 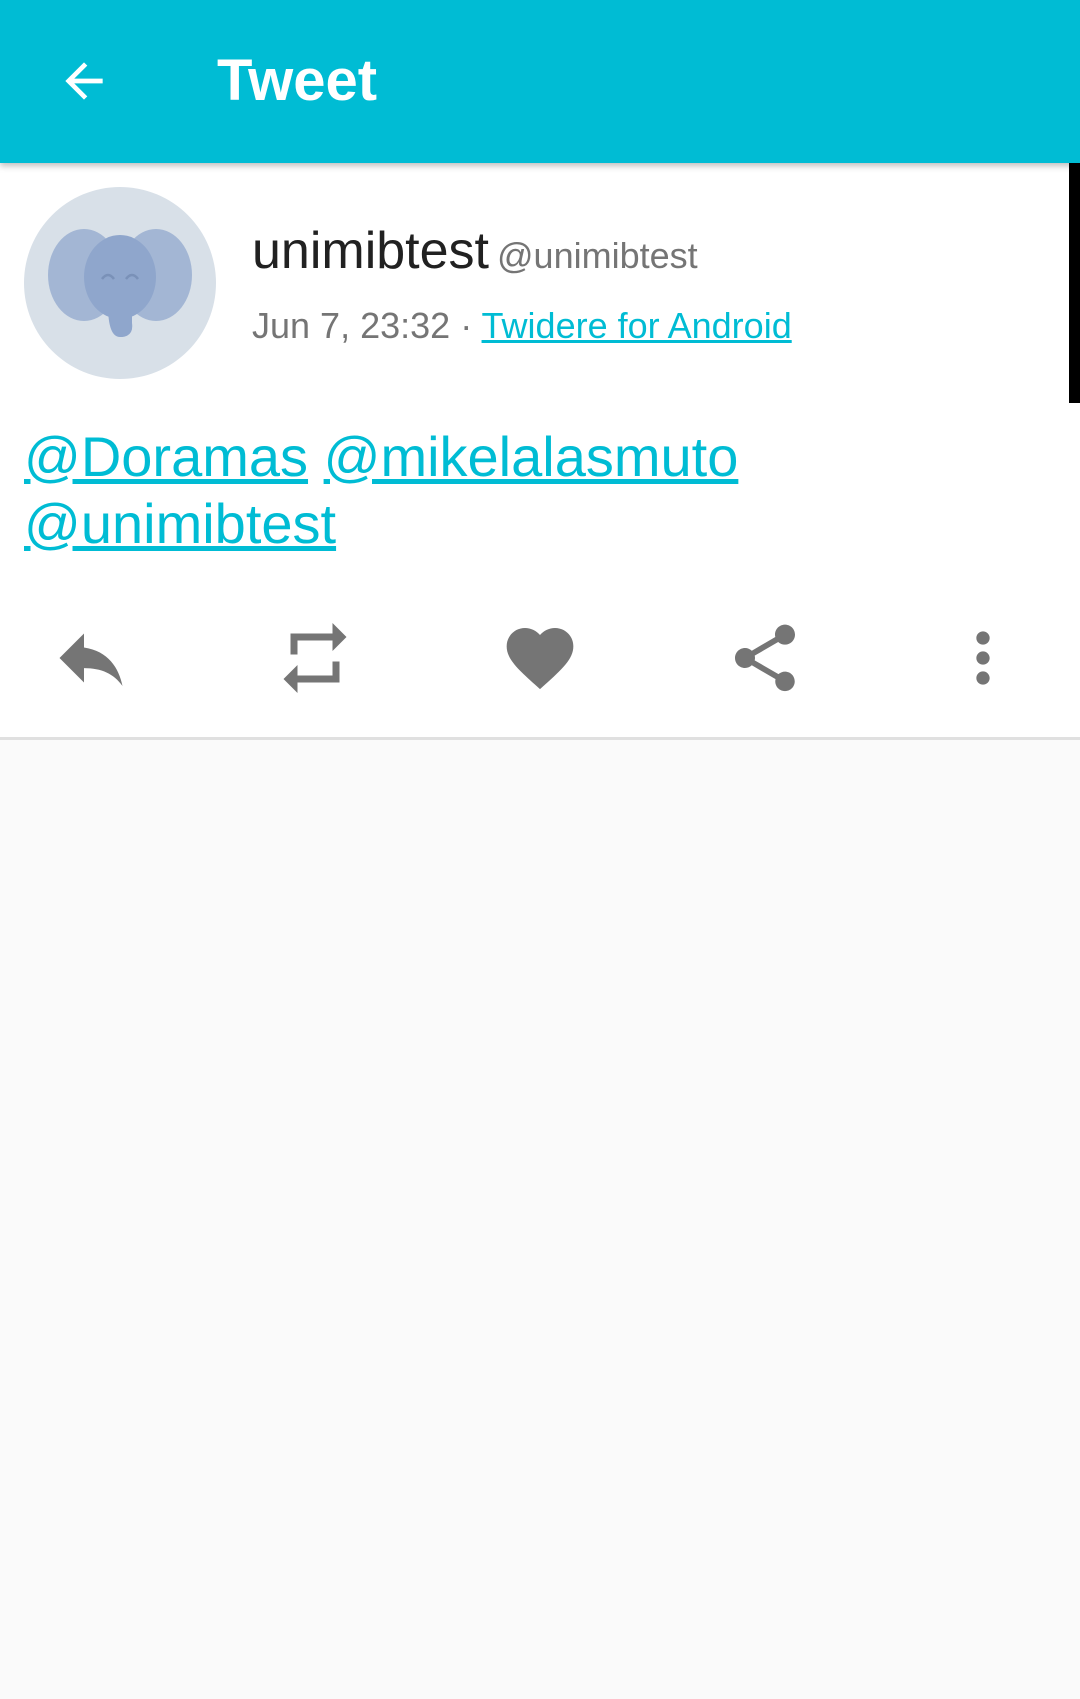 I want to click on page-title: Tweet, so click(x=297, y=80).